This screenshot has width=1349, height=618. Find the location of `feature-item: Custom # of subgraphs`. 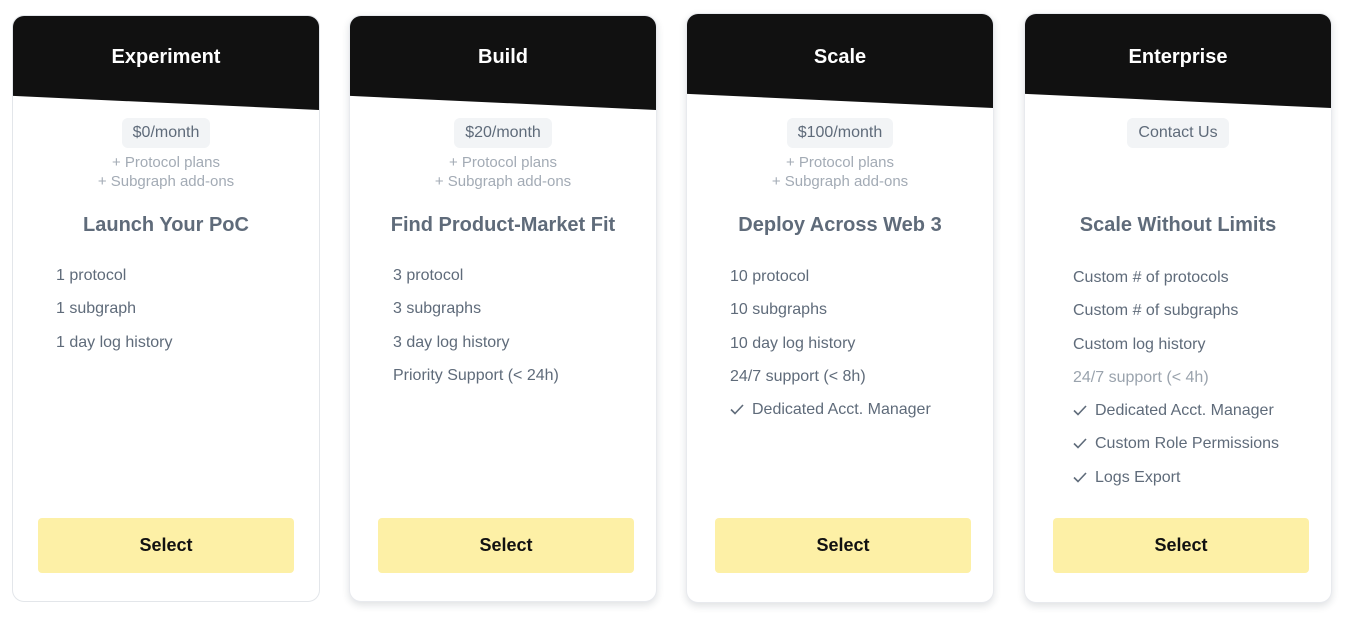

feature-item: Custom # of subgraphs is located at coordinates (1176, 317).